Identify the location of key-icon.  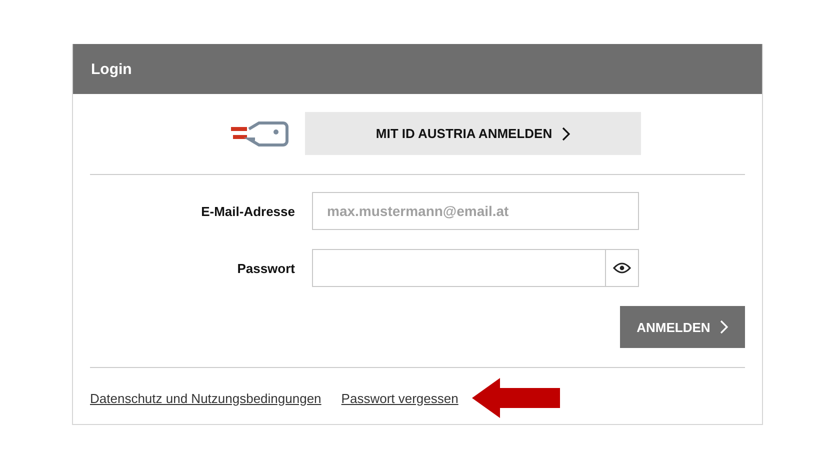
(260, 133).